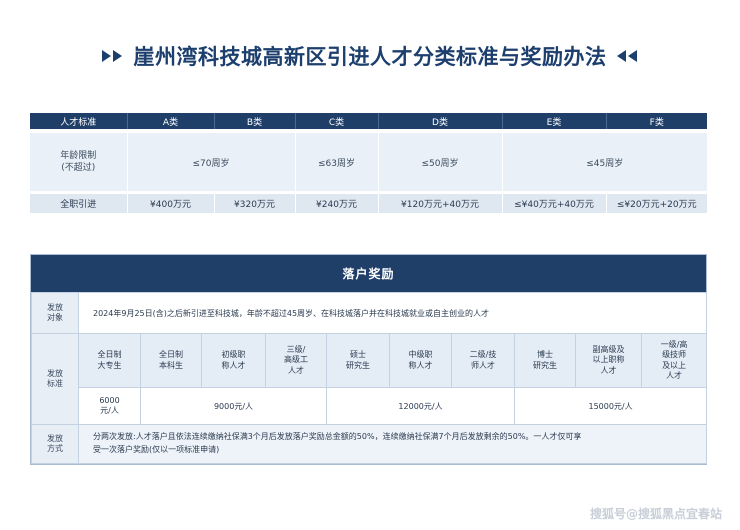 Image resolution: width=740 pixels, height=530 pixels. I want to click on category-line: 师人才, so click(483, 365).